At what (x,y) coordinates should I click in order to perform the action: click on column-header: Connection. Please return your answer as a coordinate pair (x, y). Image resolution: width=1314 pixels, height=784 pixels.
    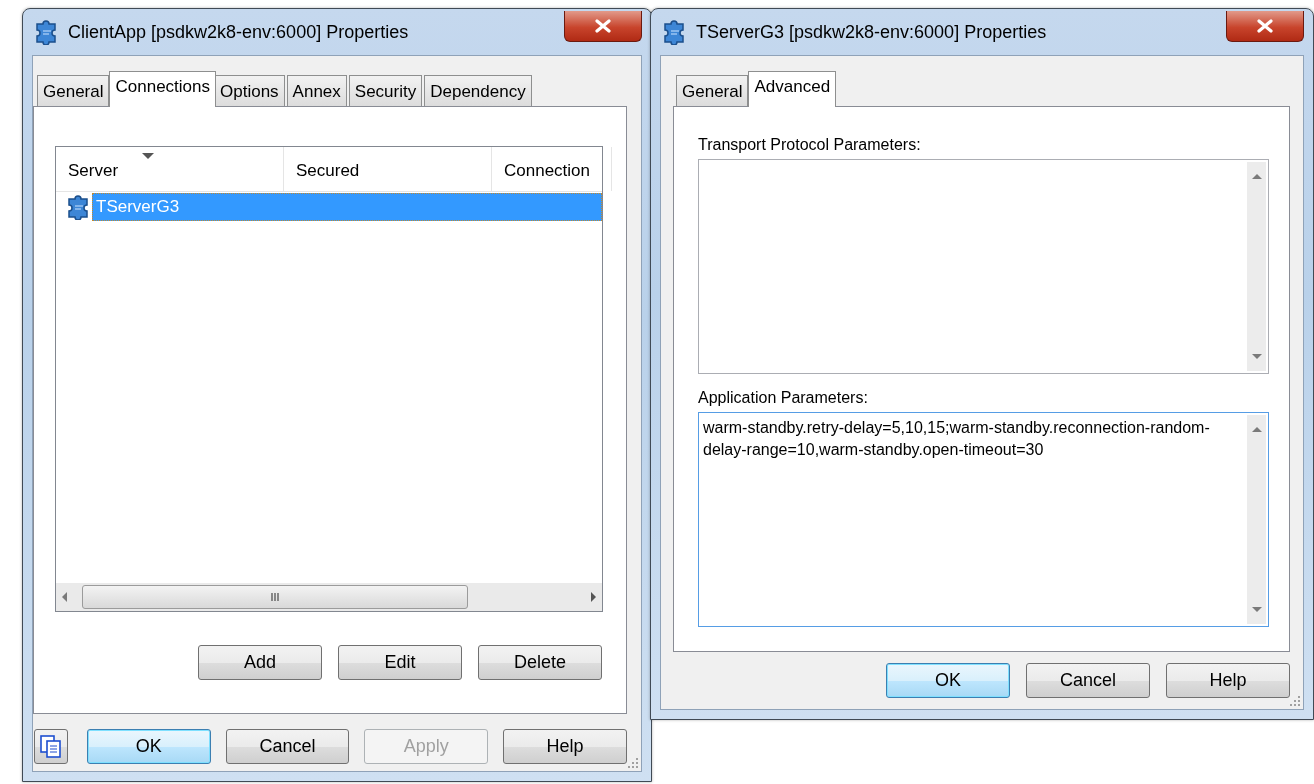
    Looking at the image, I should click on (552, 169).